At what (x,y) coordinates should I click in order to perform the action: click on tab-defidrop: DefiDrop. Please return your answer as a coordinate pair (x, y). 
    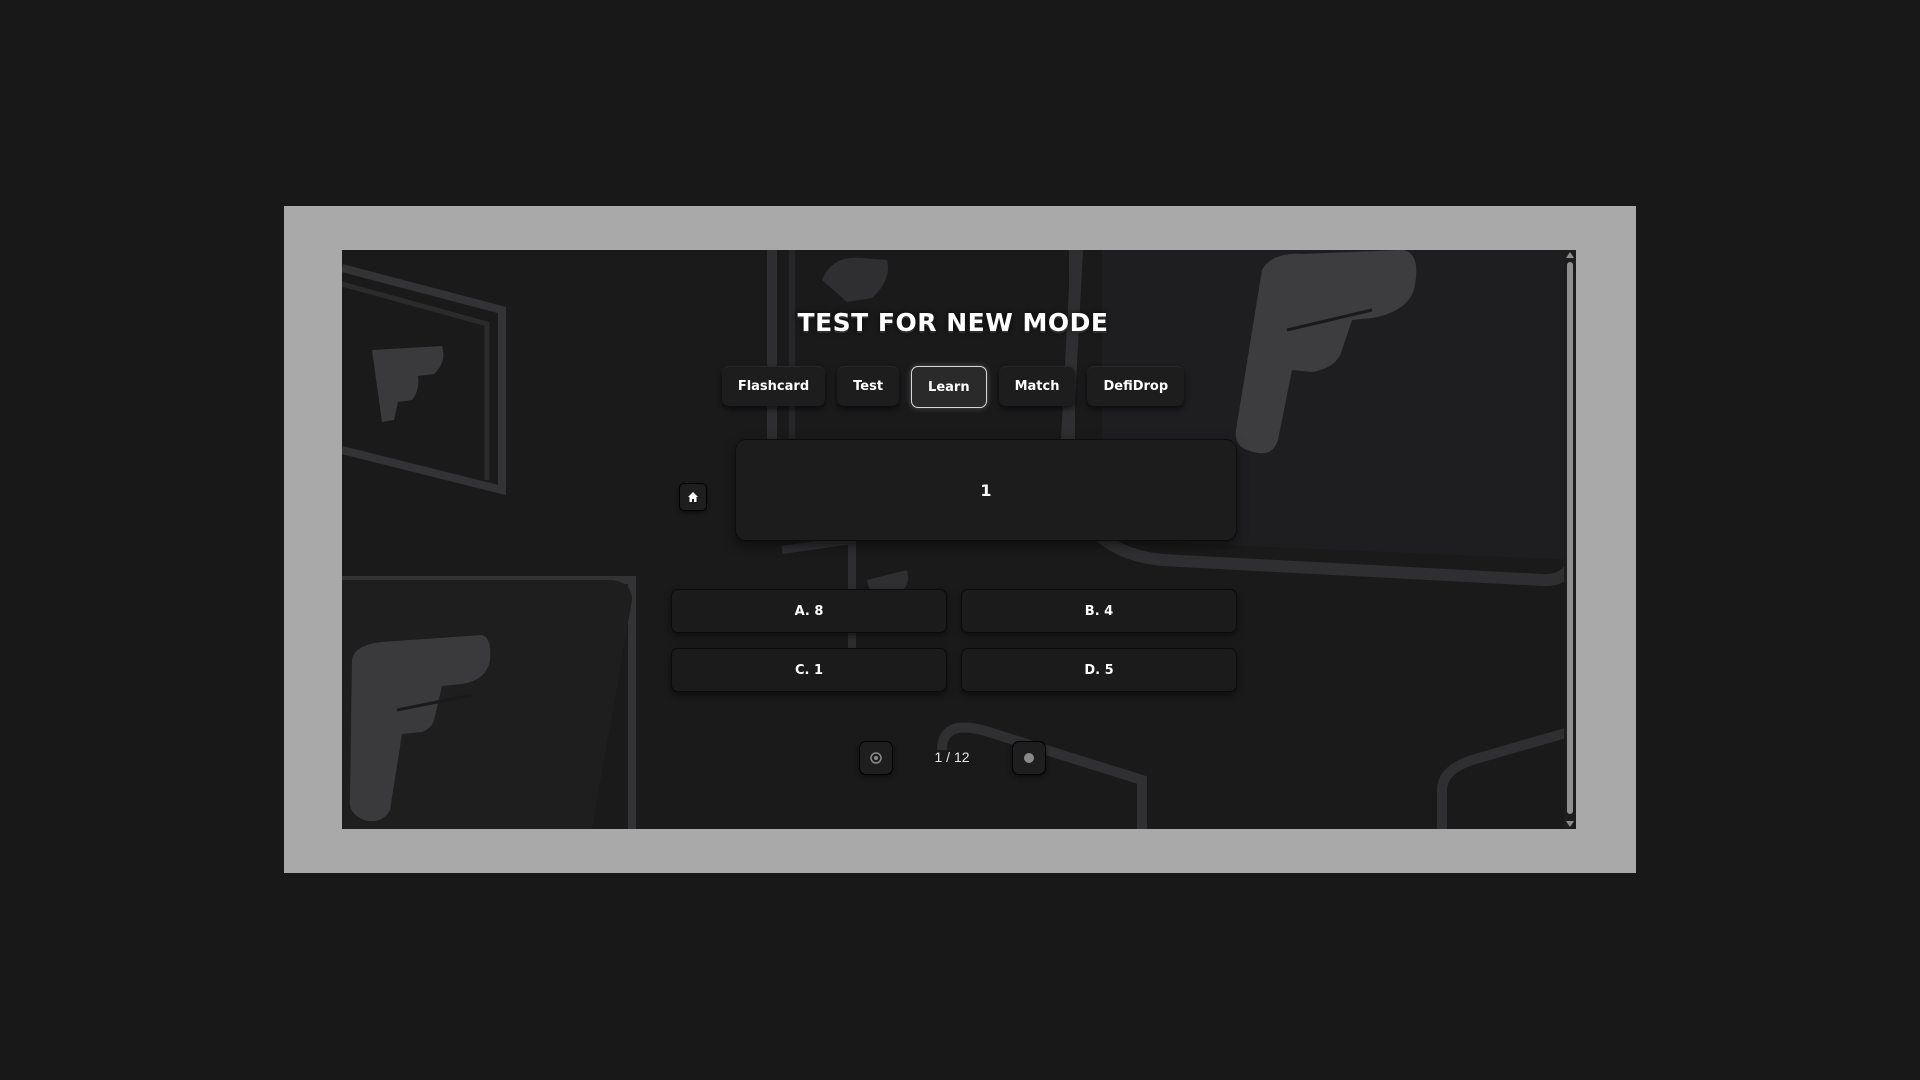
    Looking at the image, I should click on (1136, 386).